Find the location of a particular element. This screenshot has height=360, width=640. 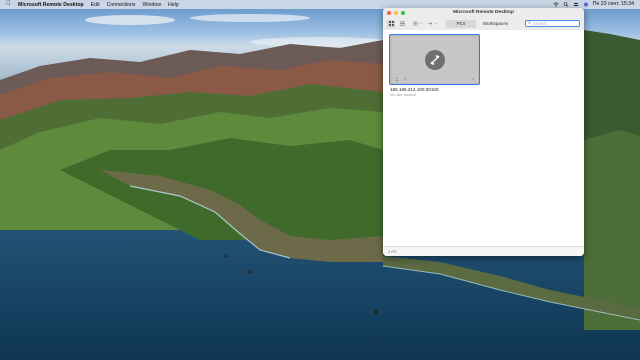

search-field is located at coordinates (552, 23).